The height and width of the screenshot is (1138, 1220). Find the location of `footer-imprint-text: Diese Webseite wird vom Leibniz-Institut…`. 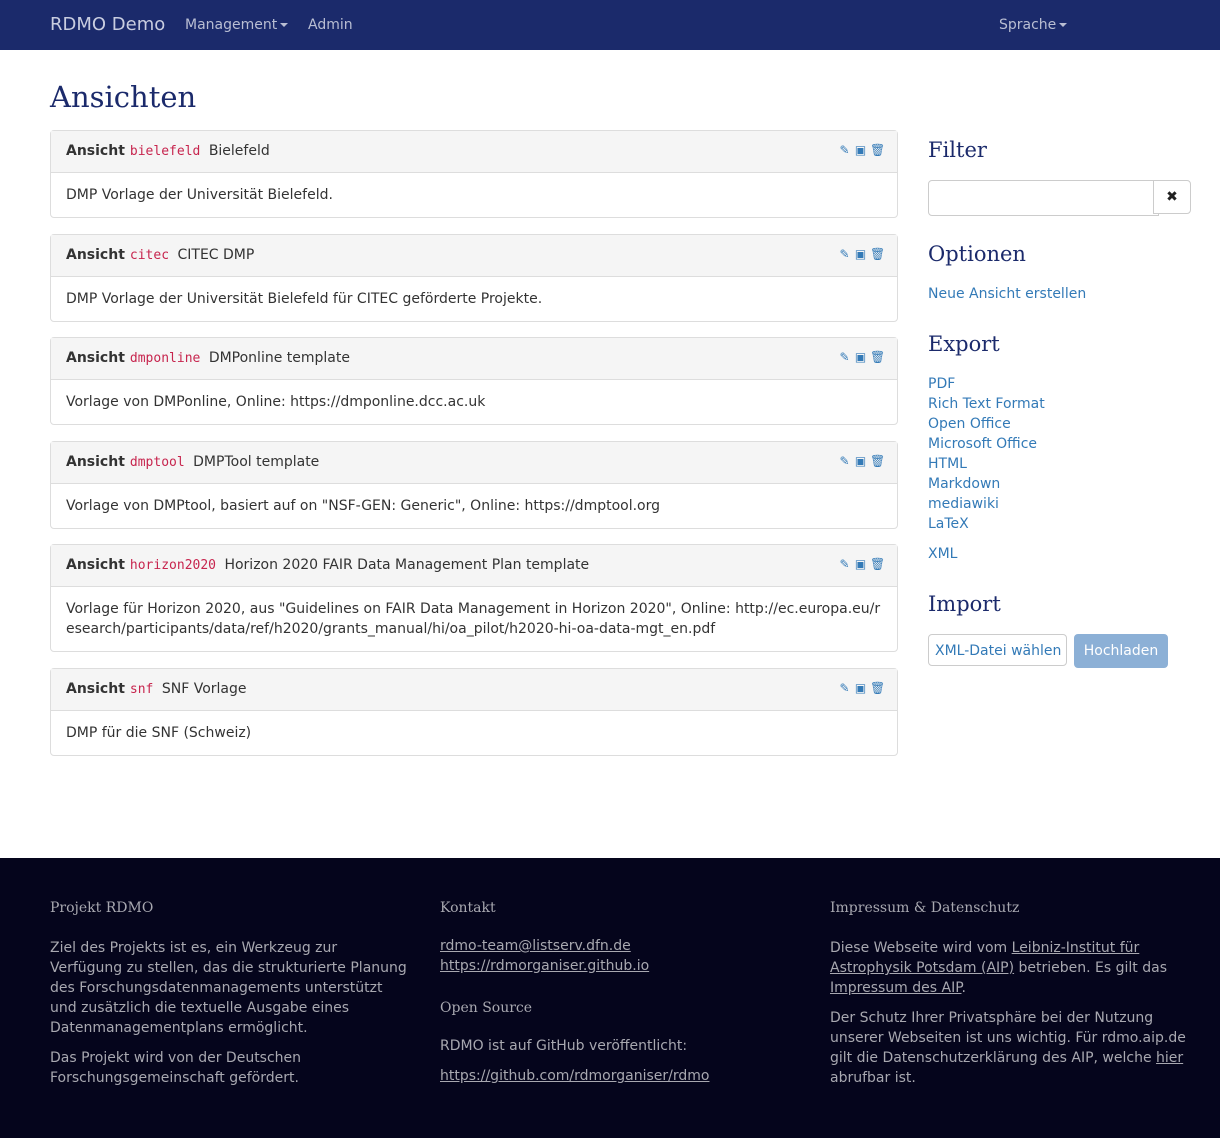

footer-imprint-text: Diese Webseite wird vom Leibniz-Institut… is located at coordinates (999, 968).